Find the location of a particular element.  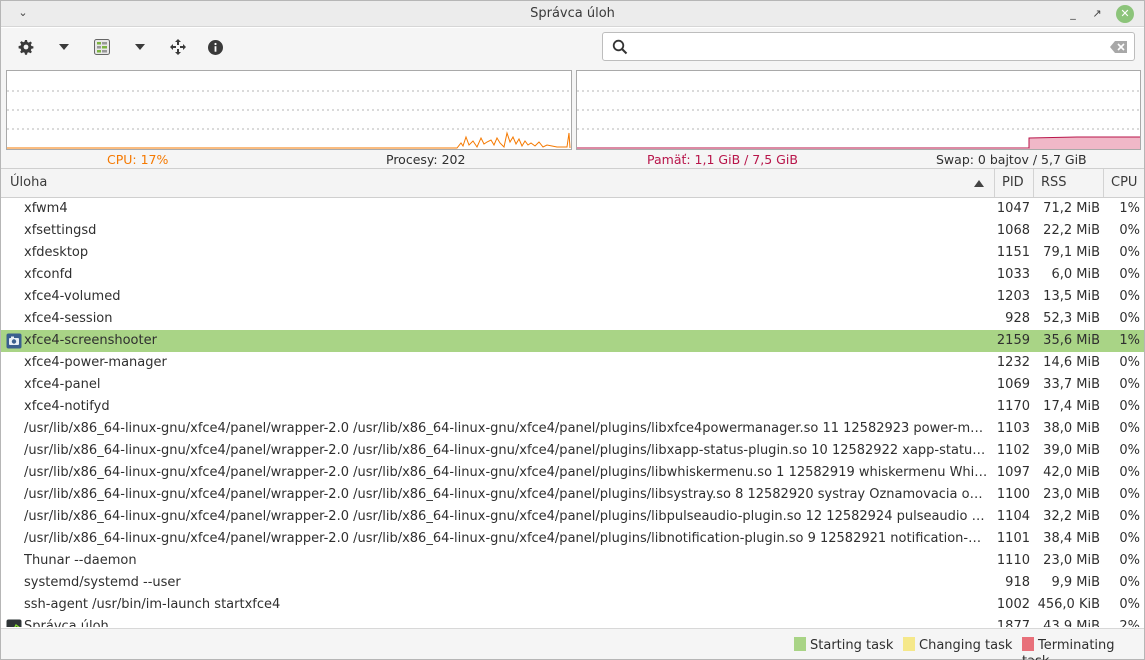

process-row: xfdesktop 1151 79,1 MiB 0% is located at coordinates (572, 253).